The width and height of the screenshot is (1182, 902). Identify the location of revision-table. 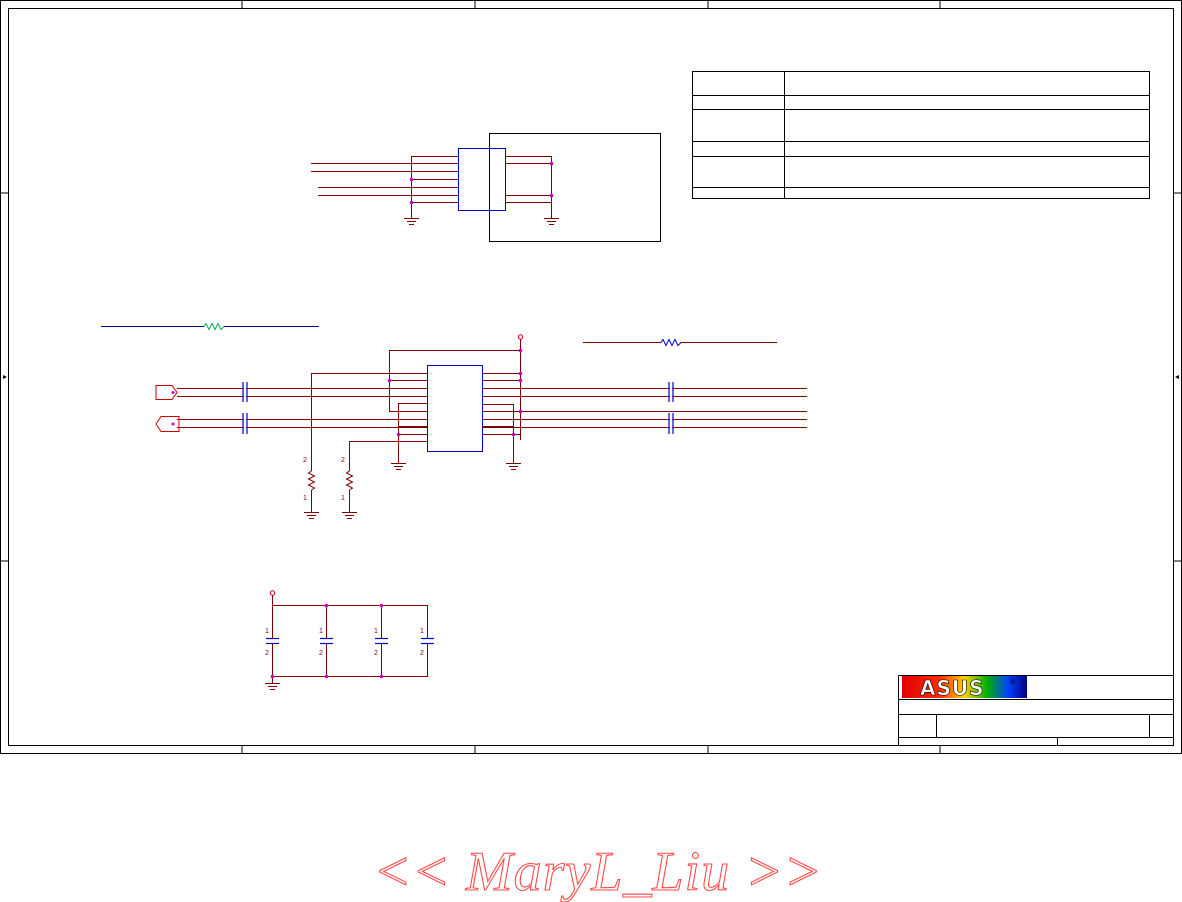
(921, 135).